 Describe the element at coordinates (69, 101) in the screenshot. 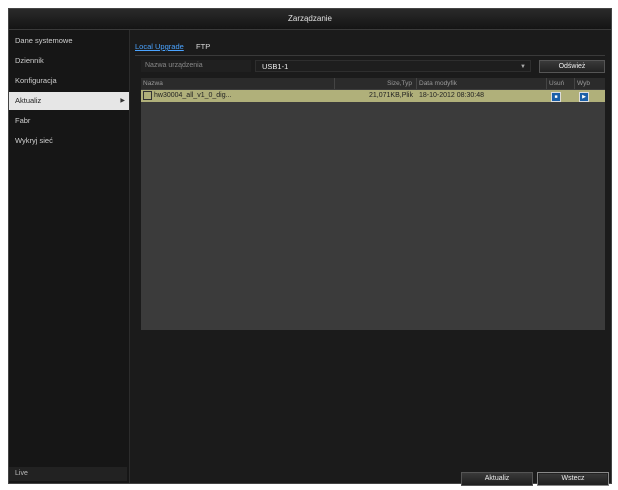

I see `sidebar-item-upgrade: Aktualiz ▶` at that location.